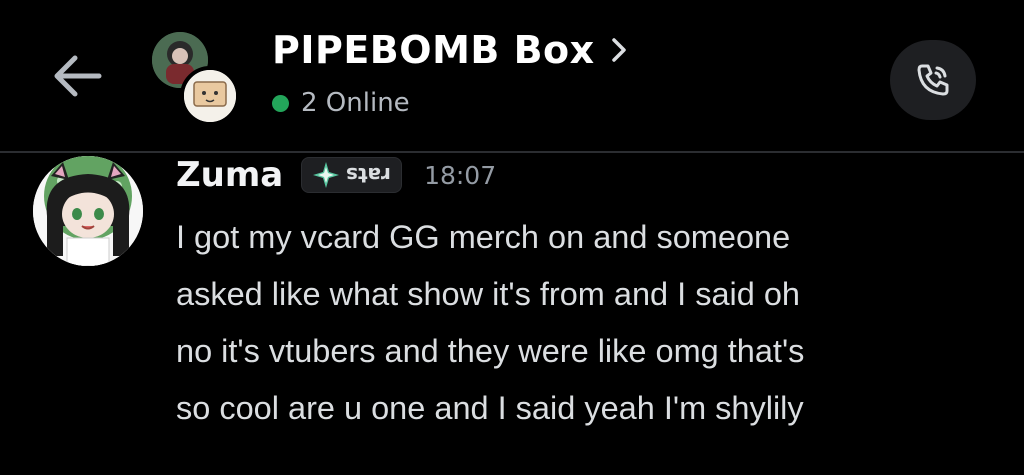 The height and width of the screenshot is (475, 1024). I want to click on call-button, so click(933, 80).